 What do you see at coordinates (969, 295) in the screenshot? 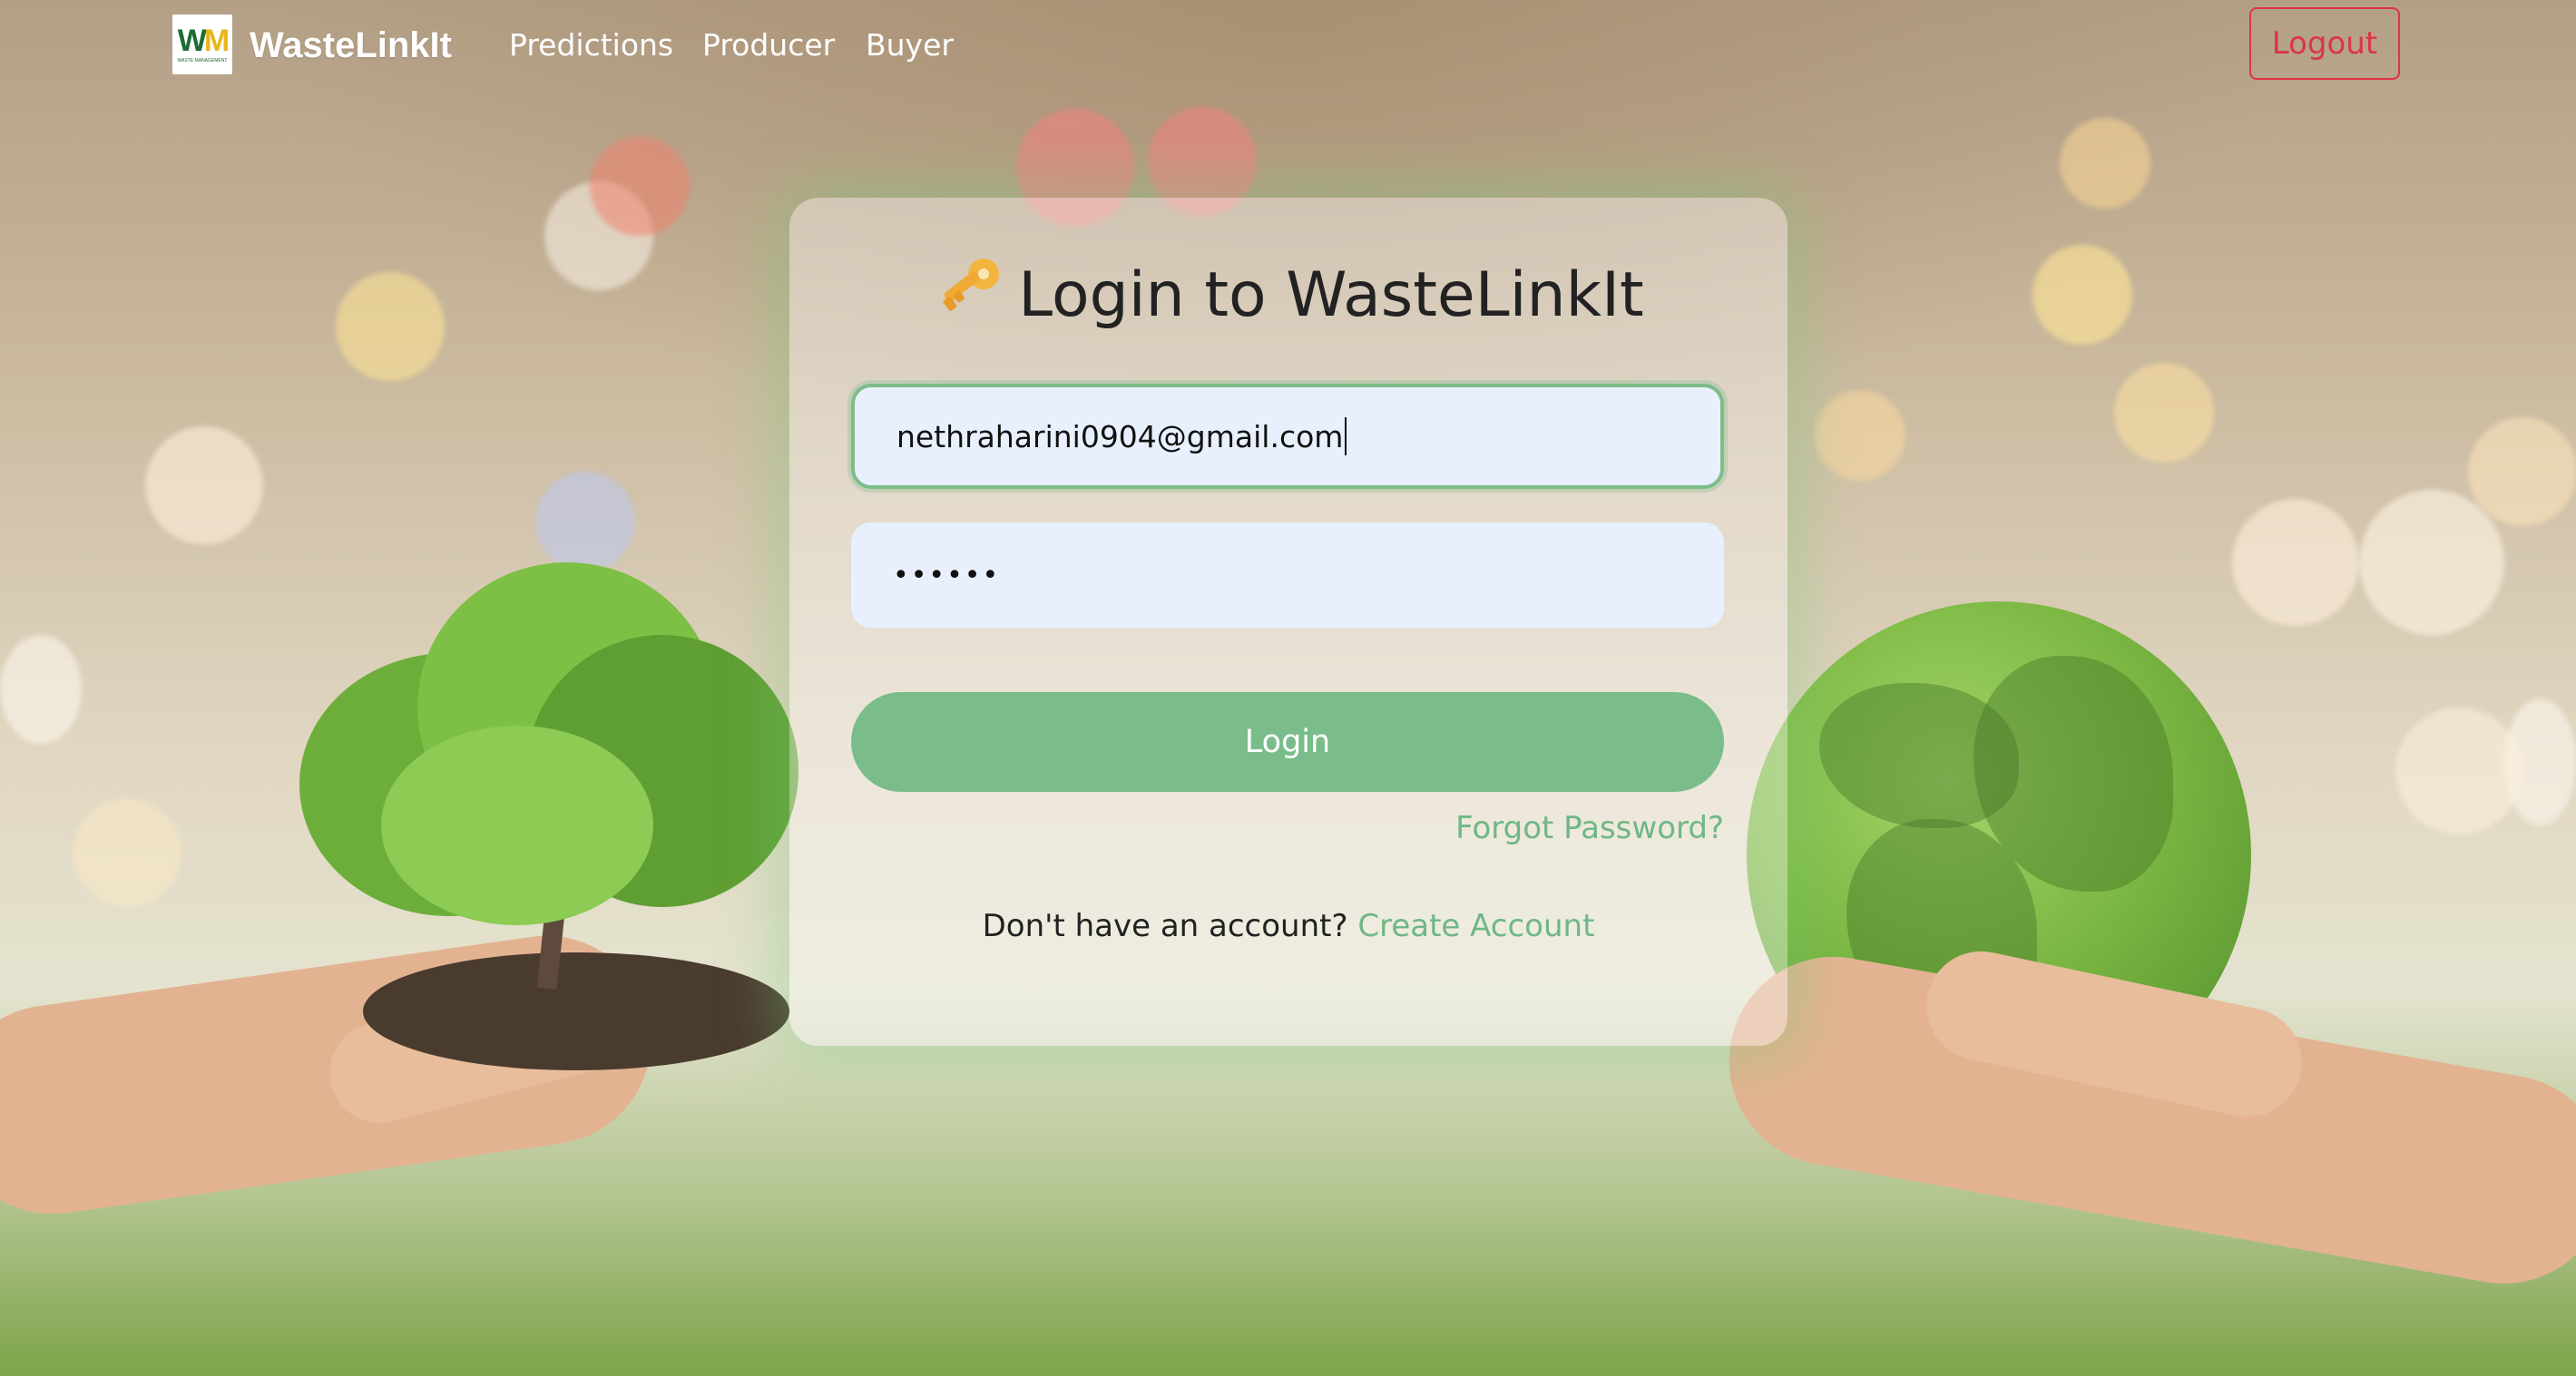
I see `key-icon` at bounding box center [969, 295].